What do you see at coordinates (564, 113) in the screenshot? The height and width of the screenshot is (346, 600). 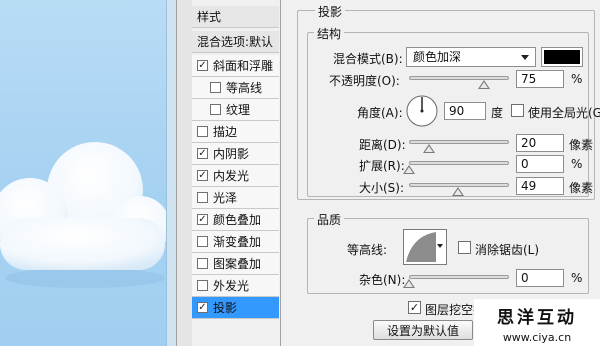 I see `global-light-label: 使用全局光(G)` at bounding box center [564, 113].